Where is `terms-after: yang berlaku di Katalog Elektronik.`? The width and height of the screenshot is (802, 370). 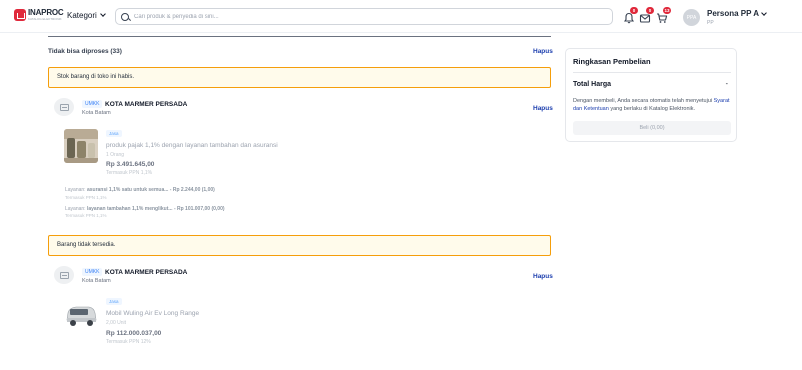
terms-after: yang berlaku di Katalog Elektronik. is located at coordinates (652, 109).